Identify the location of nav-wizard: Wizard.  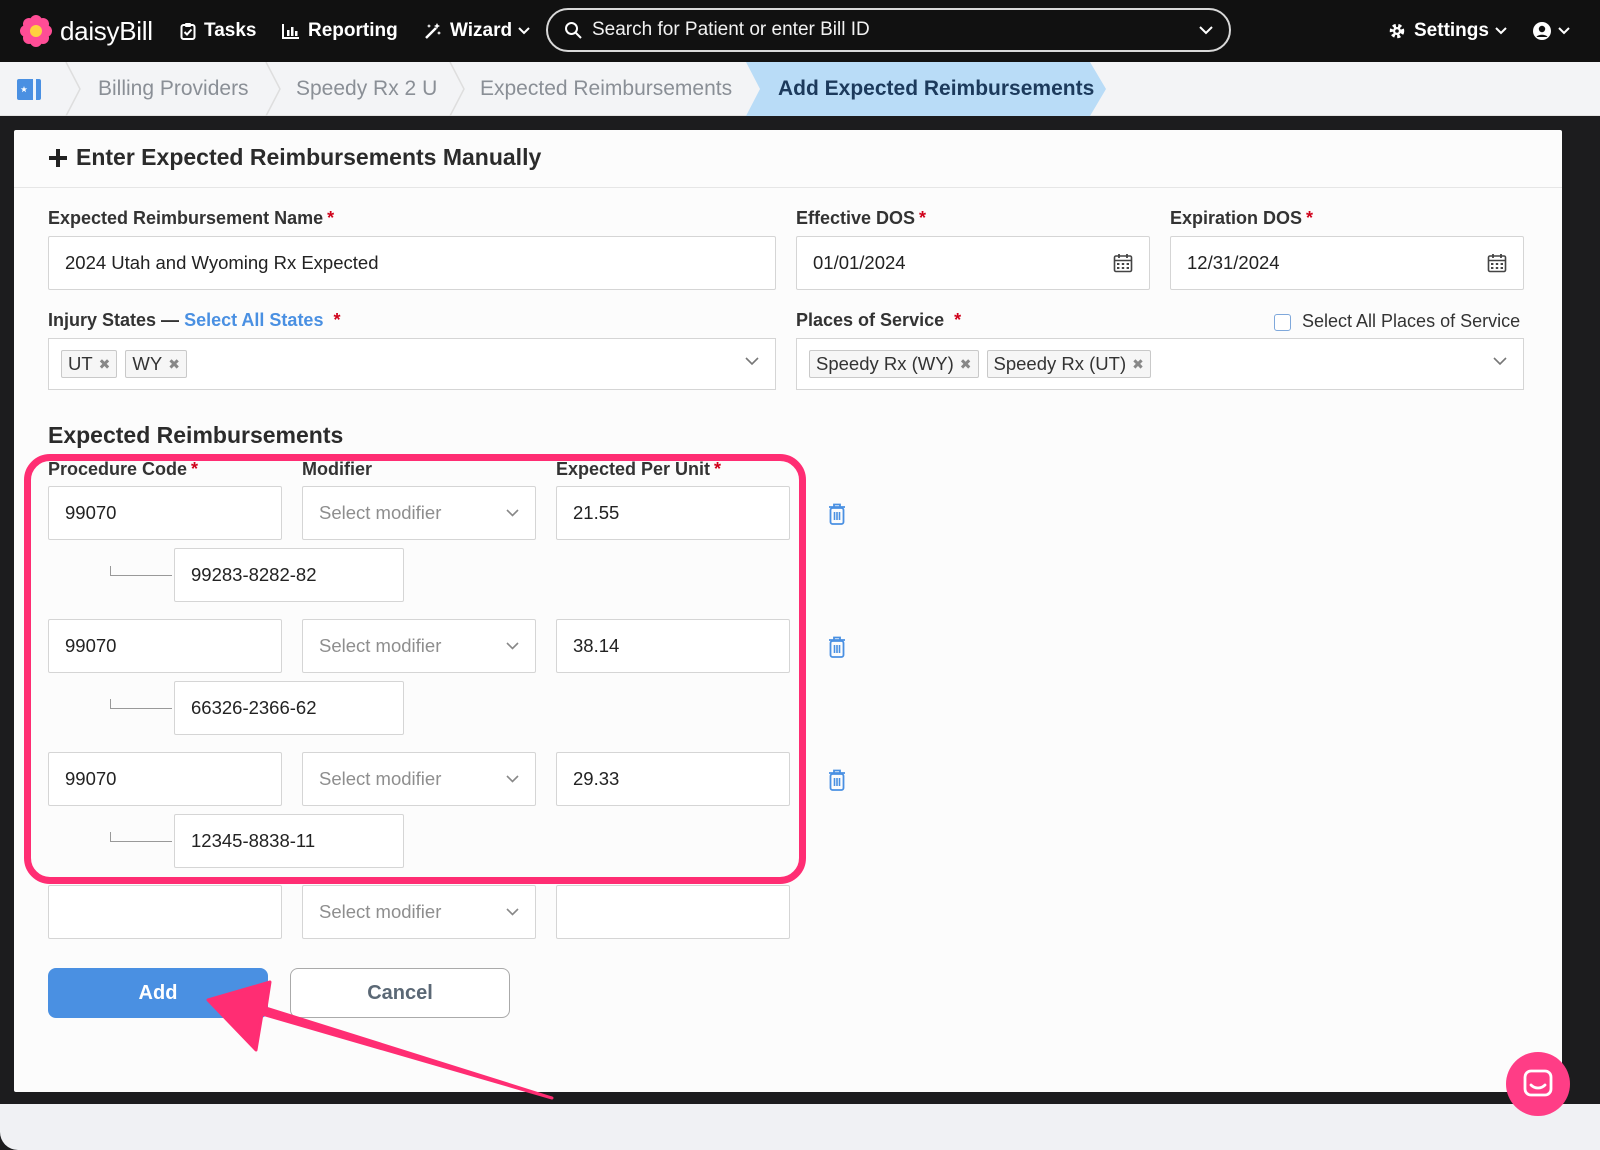
(481, 31).